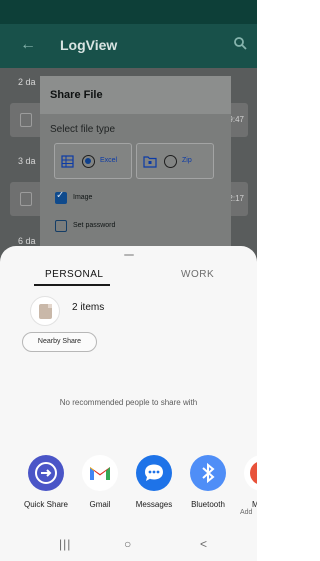 The width and height of the screenshot is (320, 561). I want to click on dialog-subtitle: Select file type, so click(83, 129).